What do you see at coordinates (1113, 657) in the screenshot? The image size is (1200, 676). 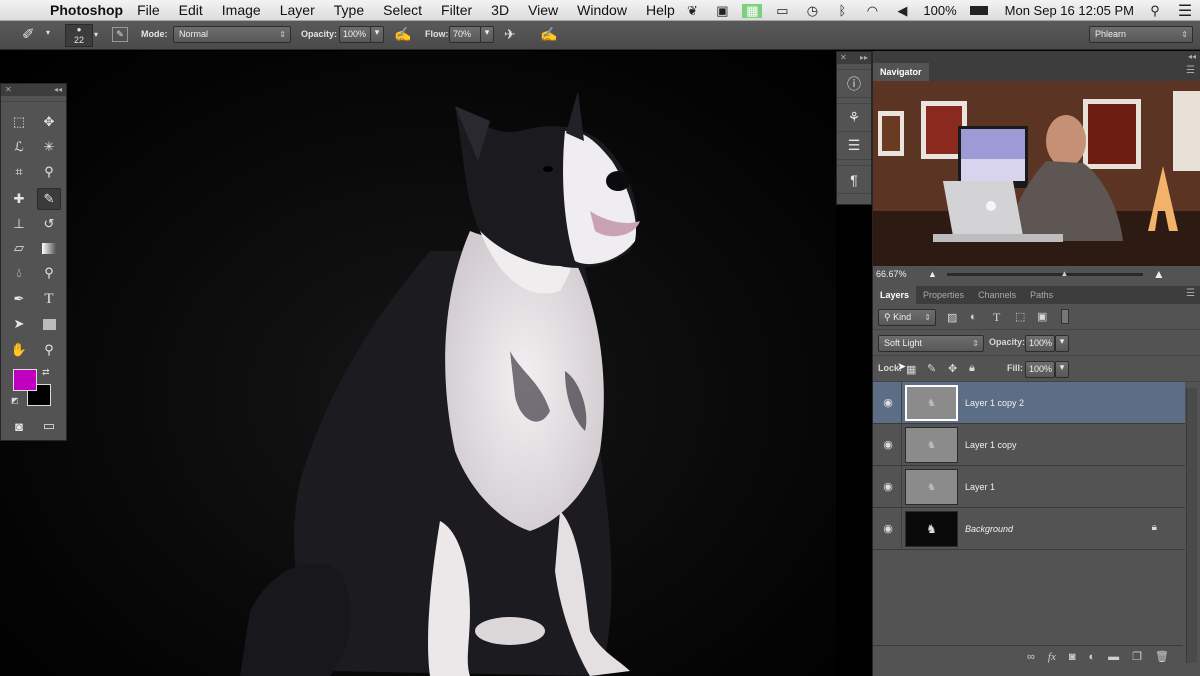 I see `new-group-icon: ▬` at bounding box center [1113, 657].